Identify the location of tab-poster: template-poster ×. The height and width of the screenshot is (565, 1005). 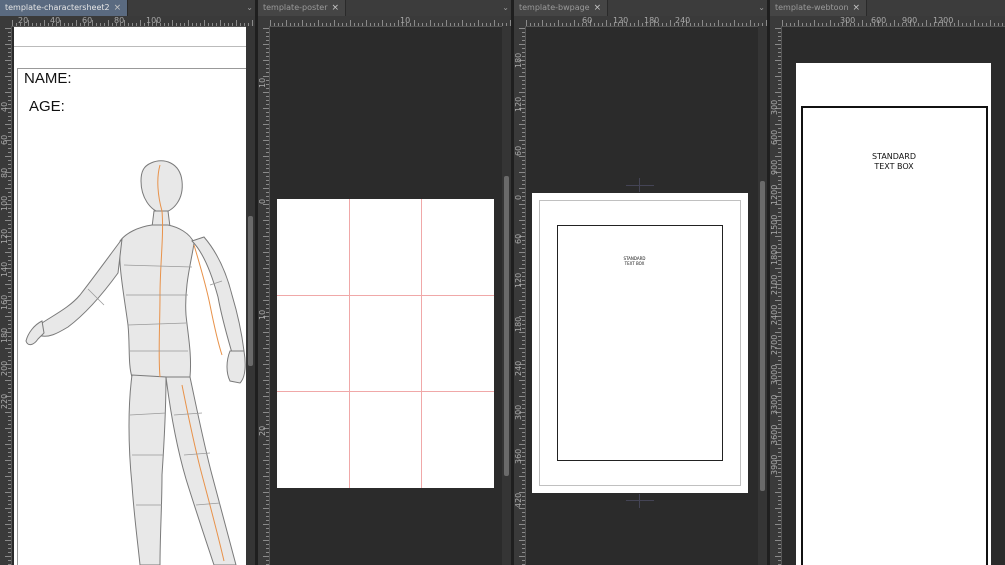
(302, 8).